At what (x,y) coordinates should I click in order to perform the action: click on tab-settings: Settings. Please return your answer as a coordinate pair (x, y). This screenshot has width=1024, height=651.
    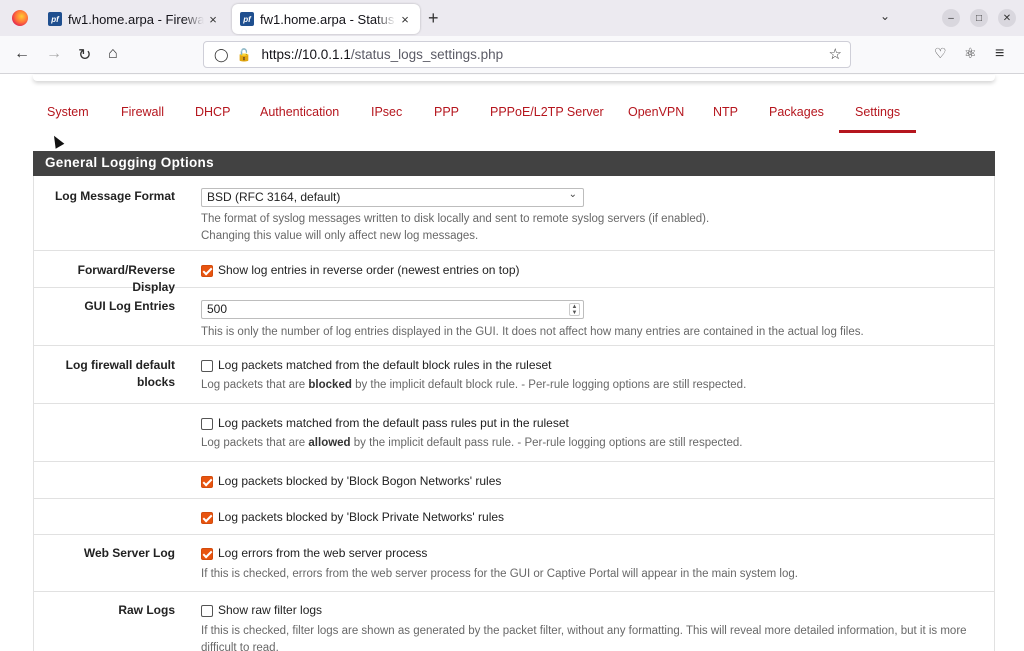
    Looking at the image, I should click on (877, 119).